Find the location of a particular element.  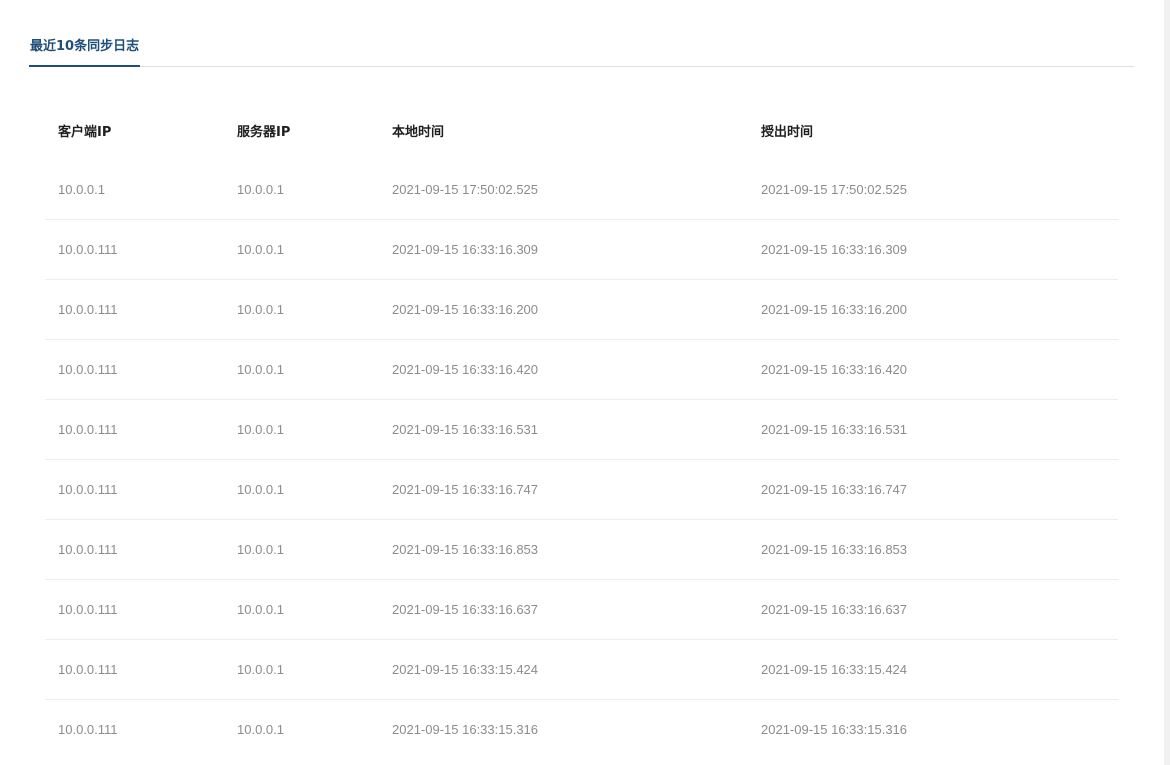

issued-time-cell: 2021-09-15 16:33:16.200 is located at coordinates (834, 309).